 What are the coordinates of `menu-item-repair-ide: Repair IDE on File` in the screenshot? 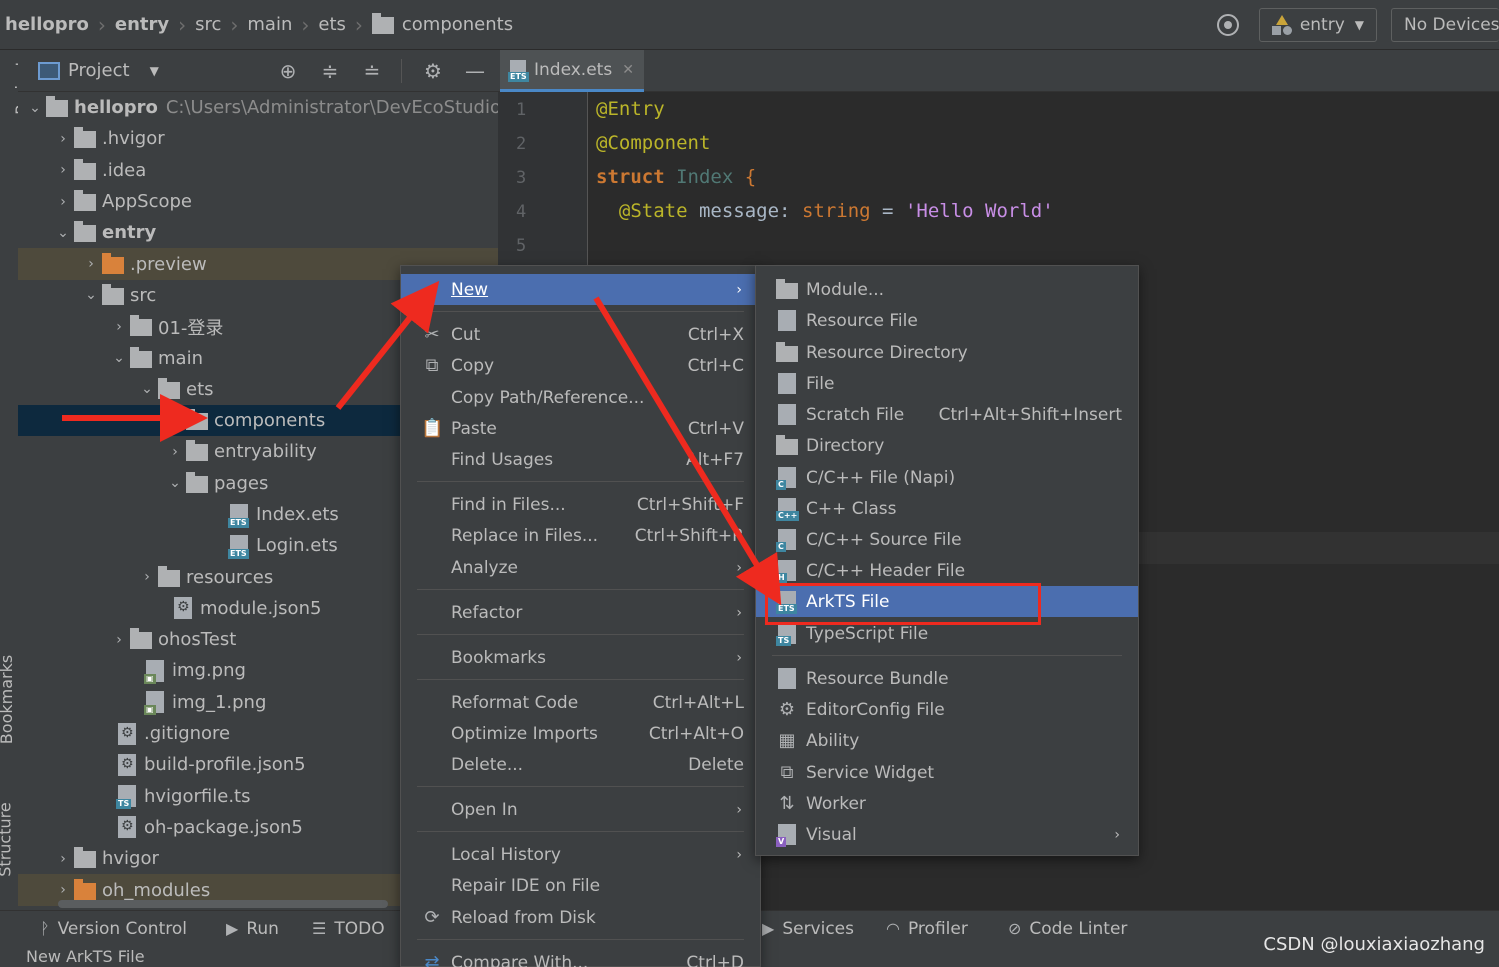 It's located at (580, 885).